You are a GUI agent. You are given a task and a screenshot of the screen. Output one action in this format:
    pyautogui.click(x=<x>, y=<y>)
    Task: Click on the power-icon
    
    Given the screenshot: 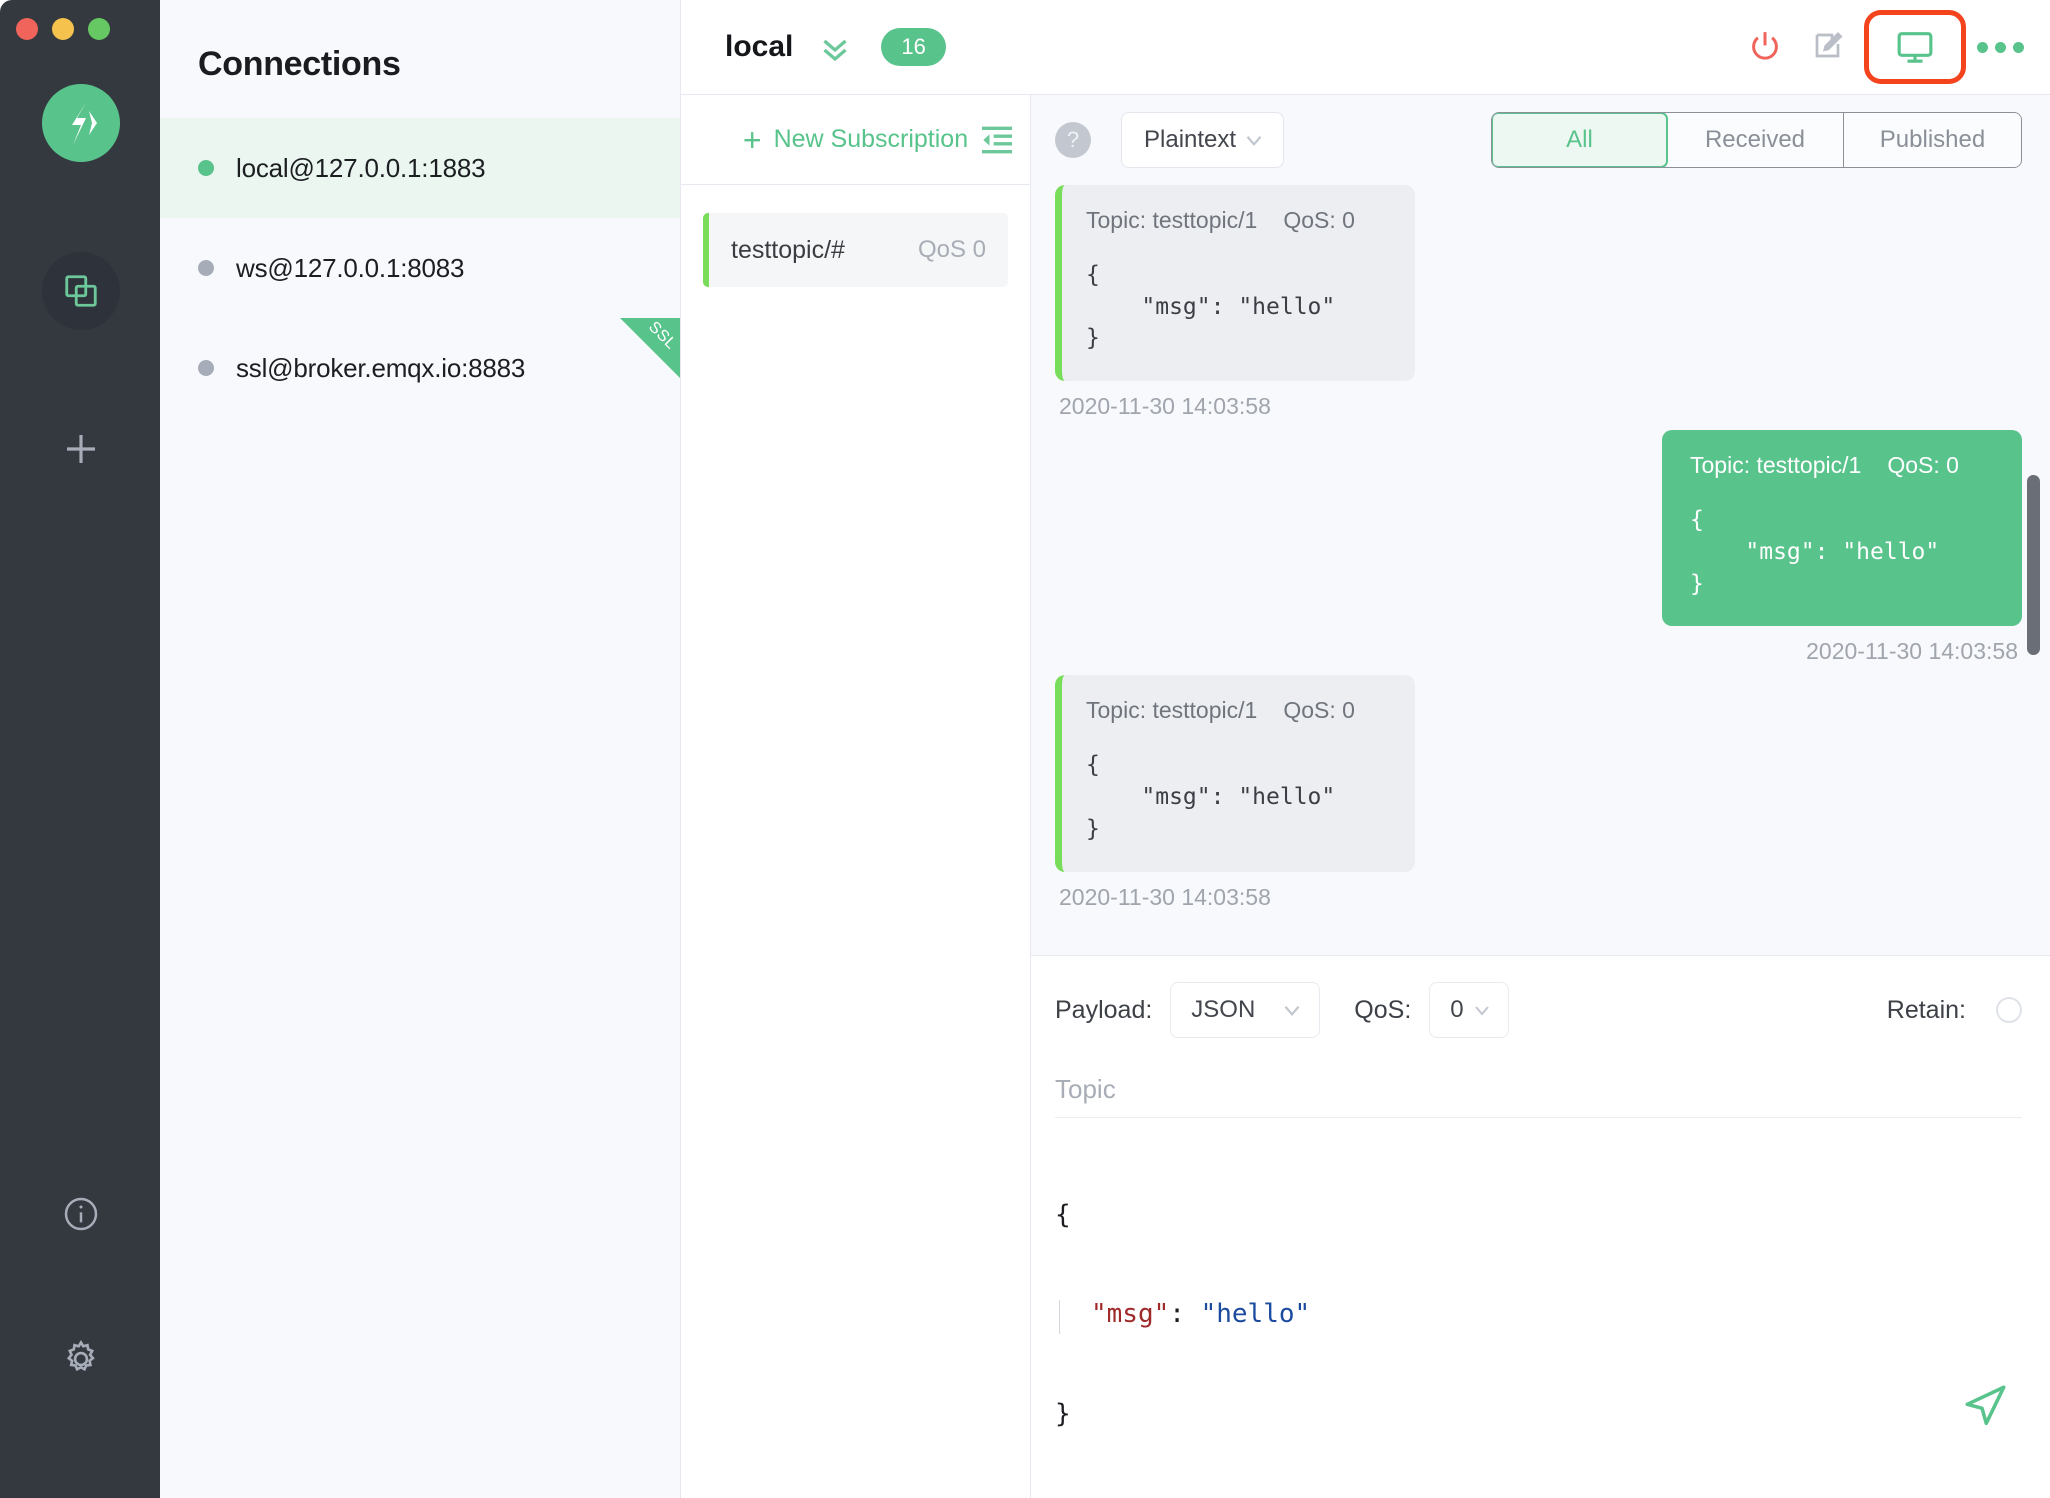 What is the action you would take?
    pyautogui.click(x=1765, y=46)
    